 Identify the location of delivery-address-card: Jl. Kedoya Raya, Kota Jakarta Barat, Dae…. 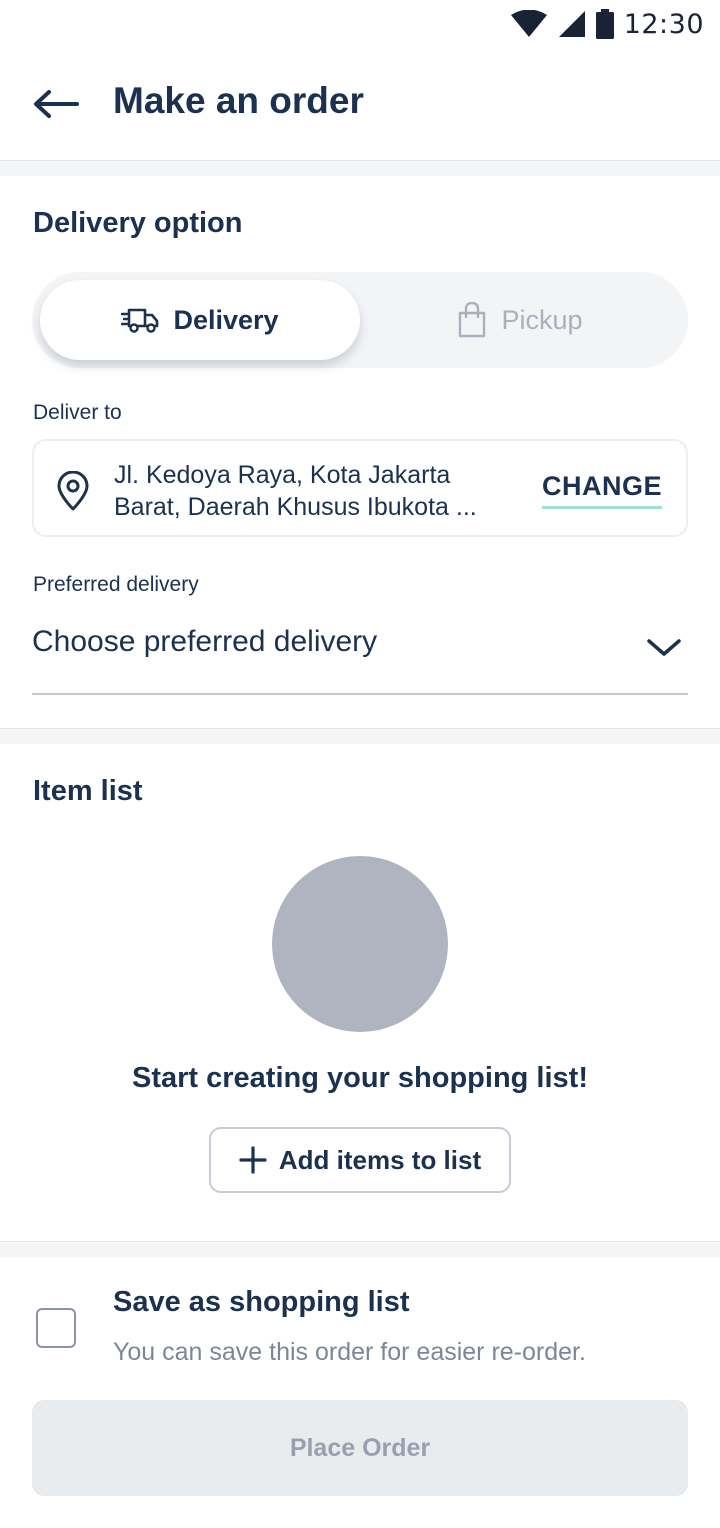
(360, 488).